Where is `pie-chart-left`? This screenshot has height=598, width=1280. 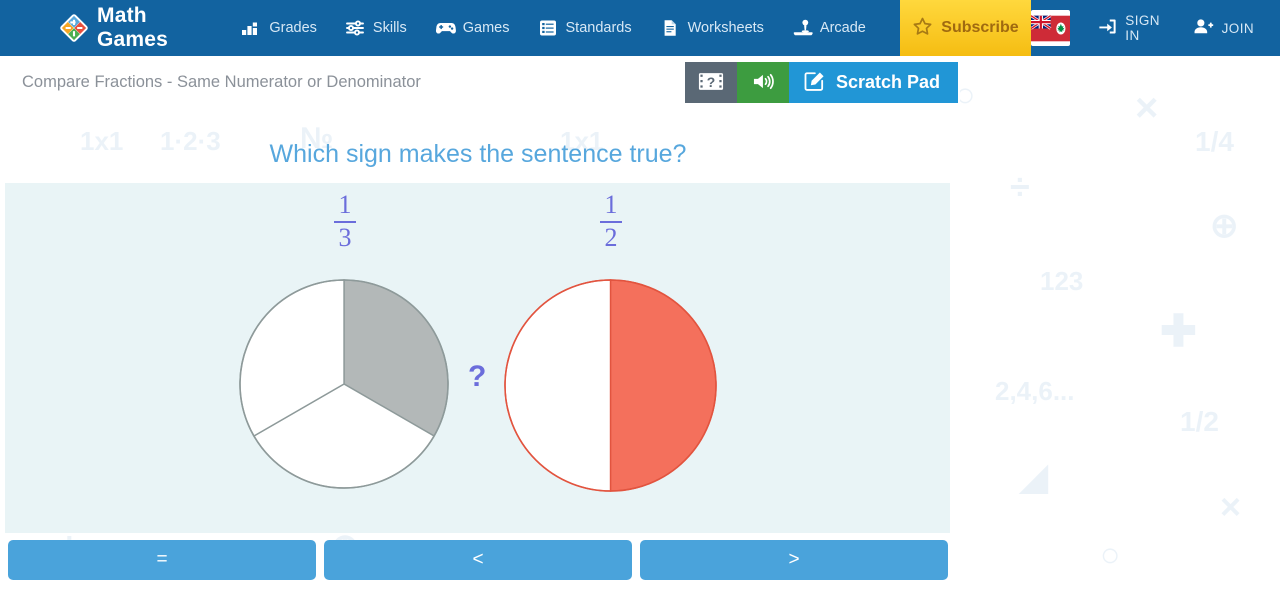
pie-chart-left is located at coordinates (344, 386).